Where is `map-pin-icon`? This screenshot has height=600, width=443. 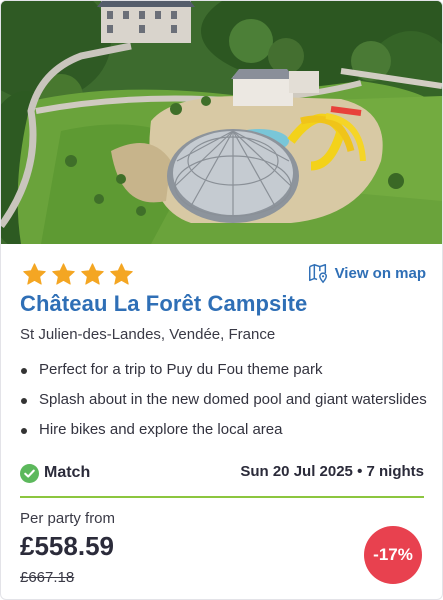
map-pin-icon is located at coordinates (317, 274).